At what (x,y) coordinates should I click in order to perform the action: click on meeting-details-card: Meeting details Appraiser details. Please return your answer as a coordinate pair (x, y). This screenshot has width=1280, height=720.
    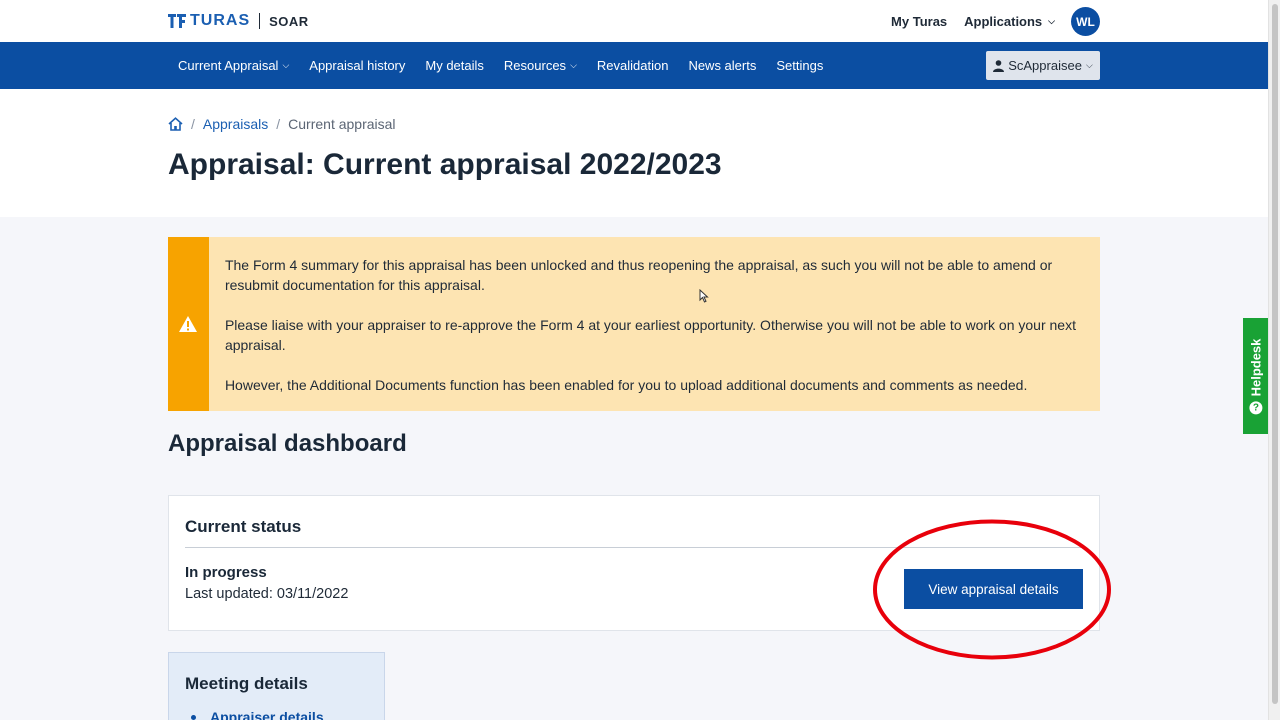
    Looking at the image, I should click on (276, 686).